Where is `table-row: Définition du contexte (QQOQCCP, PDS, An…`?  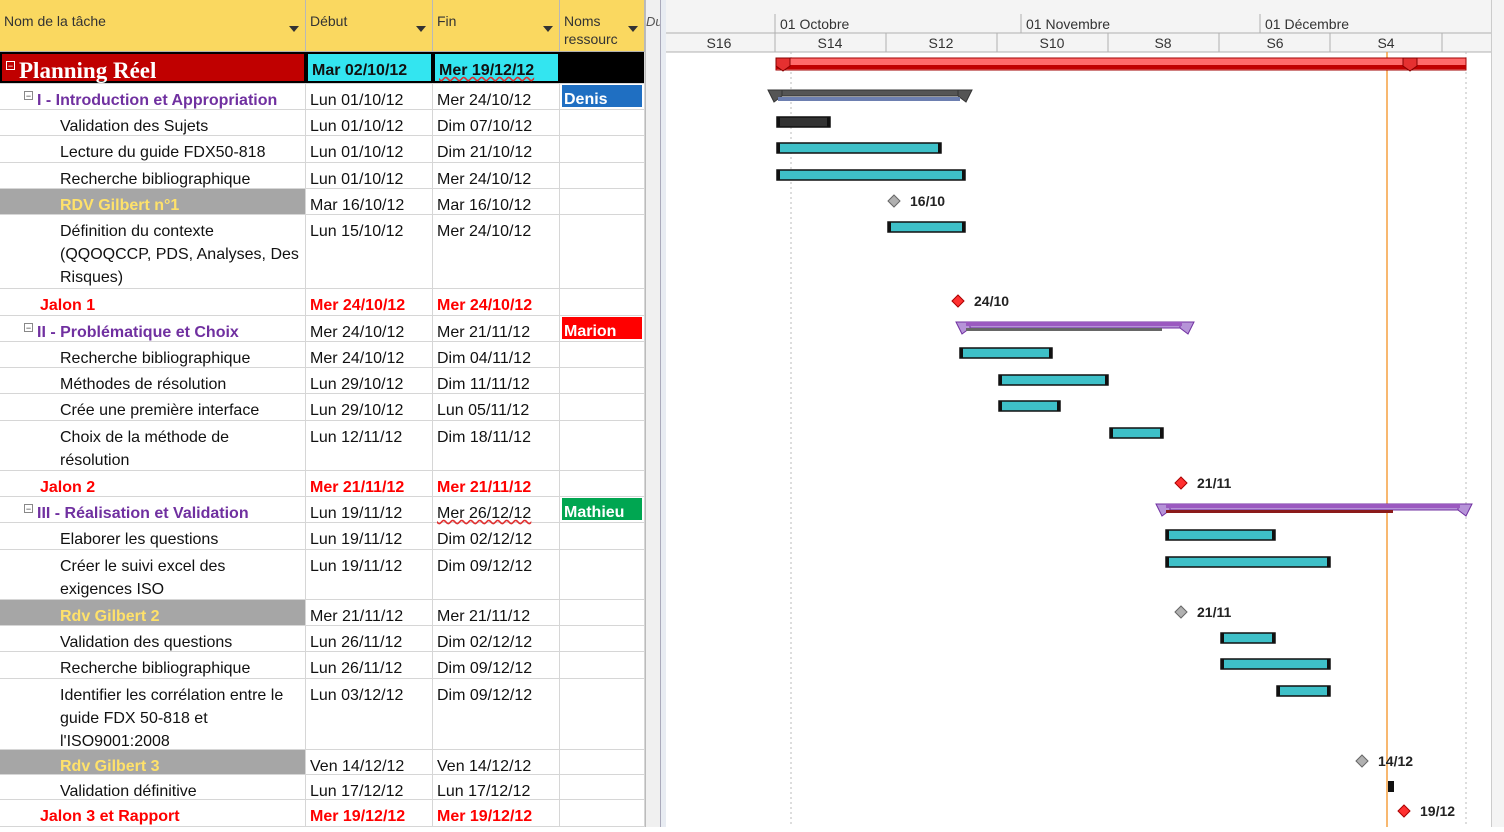 table-row: Définition du contexte (QQOQCCP, PDS, An… is located at coordinates (322, 252).